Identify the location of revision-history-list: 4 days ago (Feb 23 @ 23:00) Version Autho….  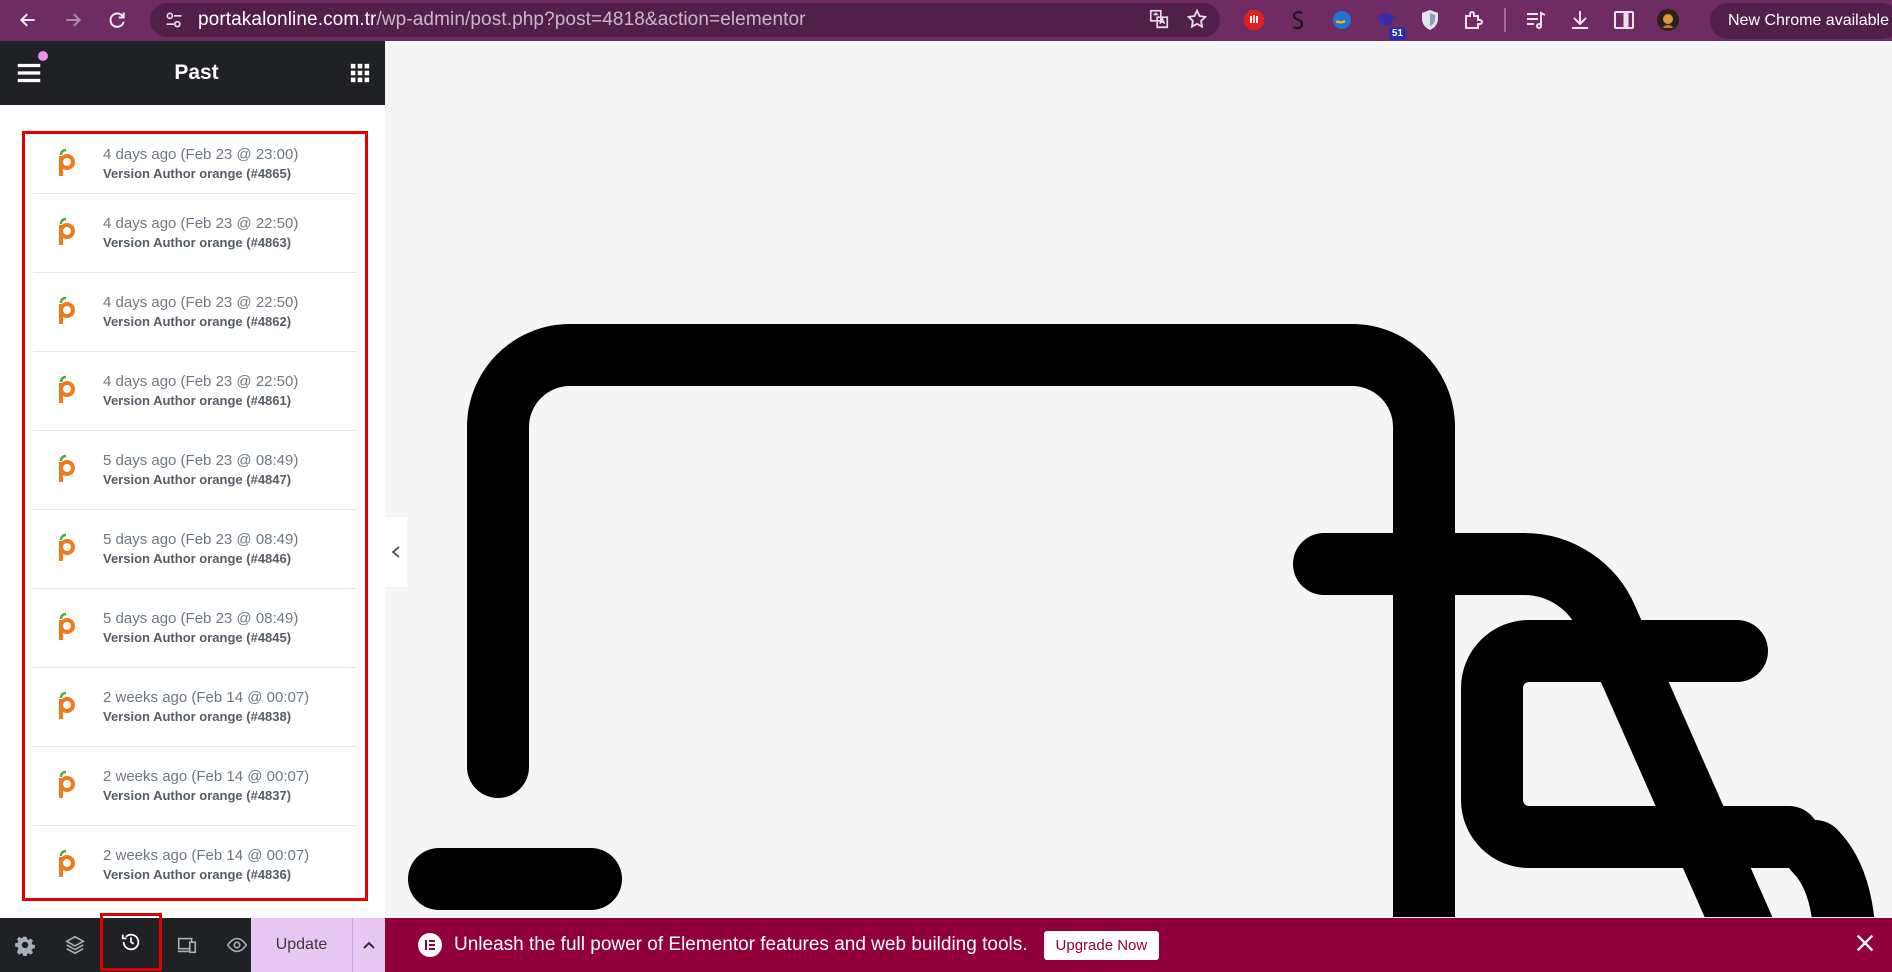
(195, 516).